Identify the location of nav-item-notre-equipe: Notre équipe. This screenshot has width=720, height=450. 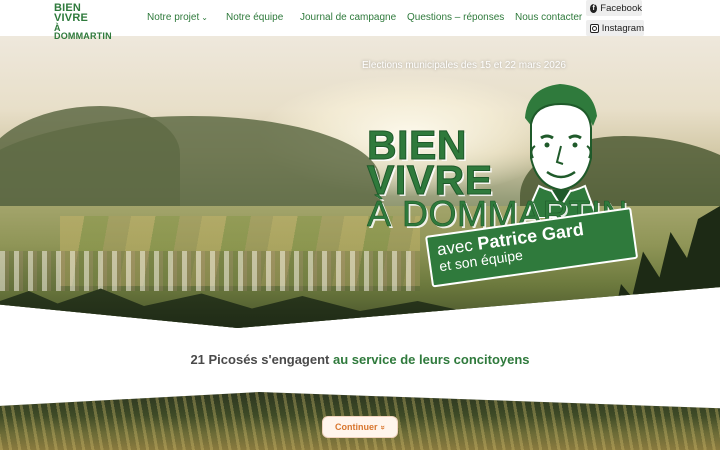
(254, 17).